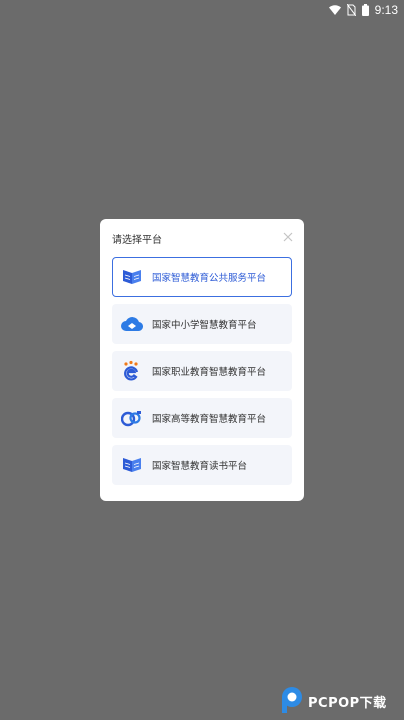 The height and width of the screenshot is (720, 404). I want to click on option-label: 国家职业教育智慧教育平台, so click(209, 372).